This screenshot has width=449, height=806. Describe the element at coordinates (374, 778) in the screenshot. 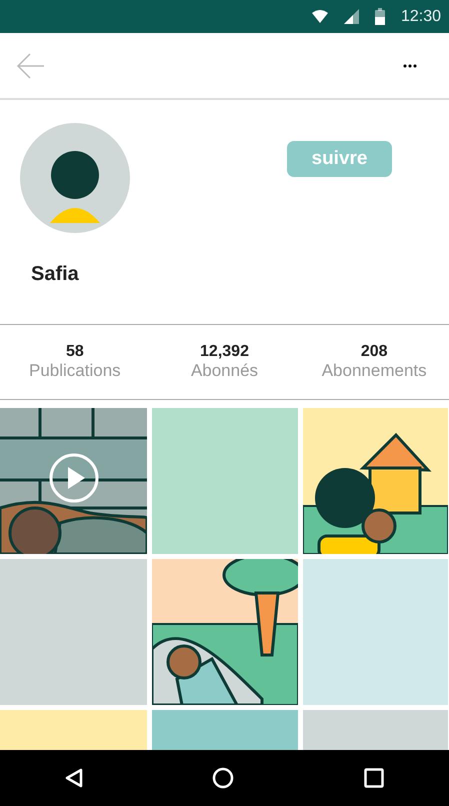

I see `recents-icon` at that location.